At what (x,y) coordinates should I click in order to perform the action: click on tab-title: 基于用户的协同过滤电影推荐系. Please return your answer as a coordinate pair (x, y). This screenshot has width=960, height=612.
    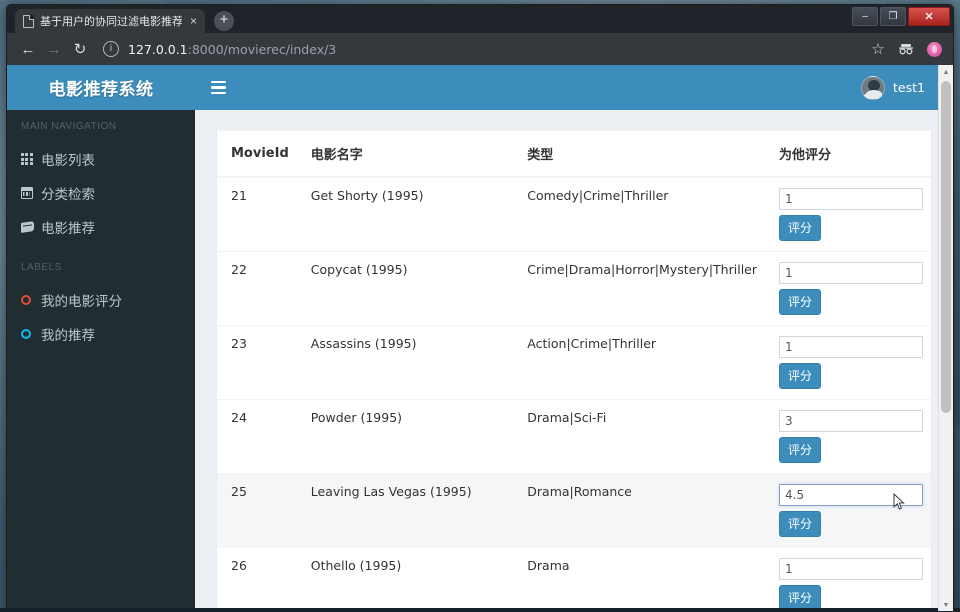
    Looking at the image, I should click on (111, 21).